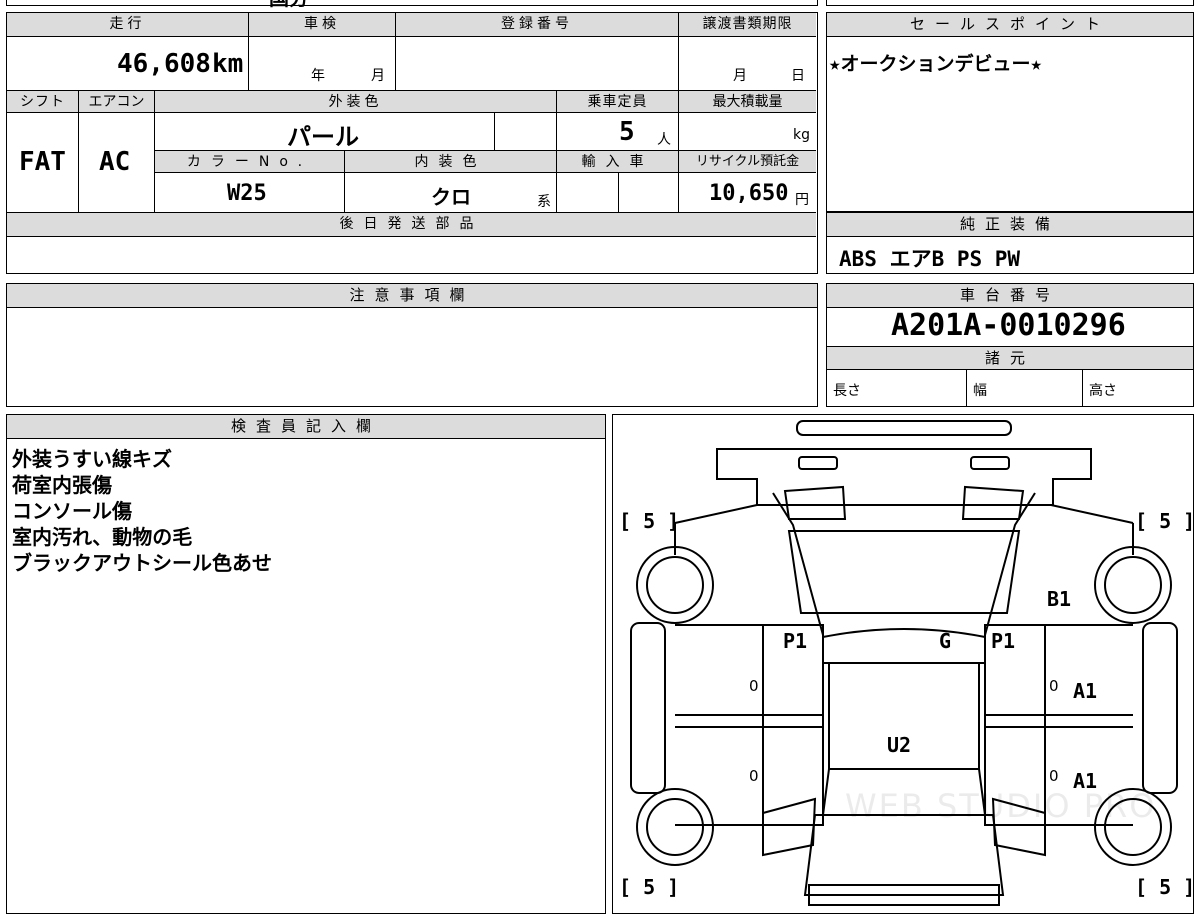 The width and height of the screenshot is (1200, 914). Describe the element at coordinates (250, 162) in the screenshot. I see `color-no-label: カラーNo.` at that location.